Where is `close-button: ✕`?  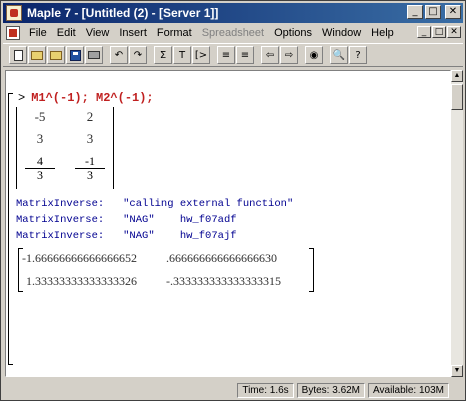 close-button: ✕ is located at coordinates (453, 12).